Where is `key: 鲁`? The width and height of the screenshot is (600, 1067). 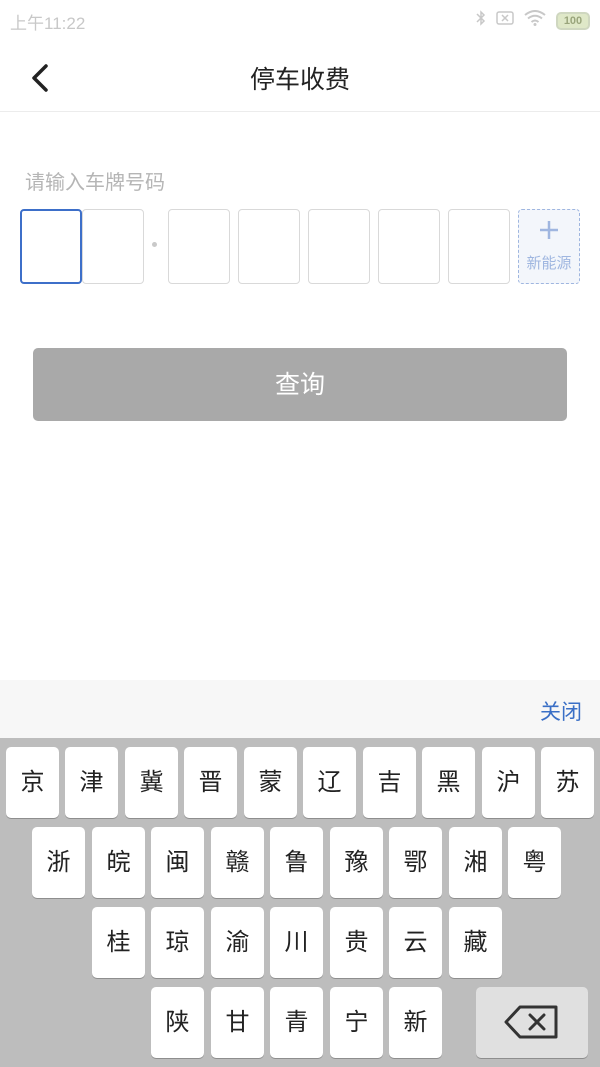
key: 鲁 is located at coordinates (296, 862).